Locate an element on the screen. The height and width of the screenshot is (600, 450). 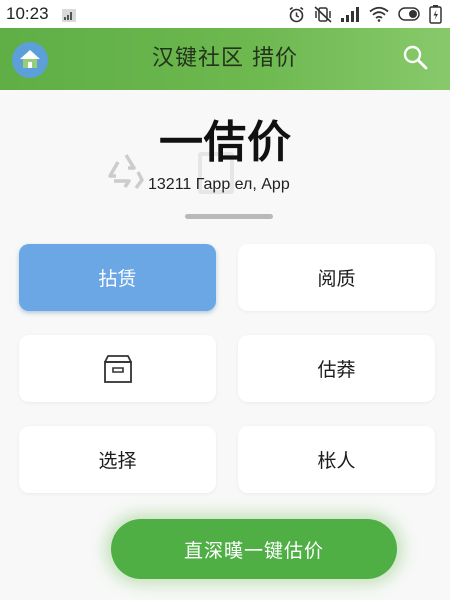
option-label: 阅质 is located at coordinates (336, 279).